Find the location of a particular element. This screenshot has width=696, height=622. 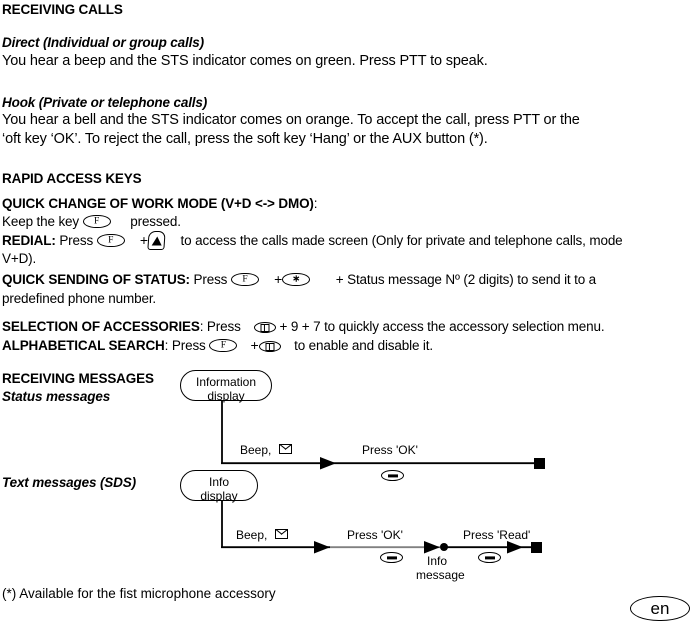

accessories-colon: : is located at coordinates (201, 326).